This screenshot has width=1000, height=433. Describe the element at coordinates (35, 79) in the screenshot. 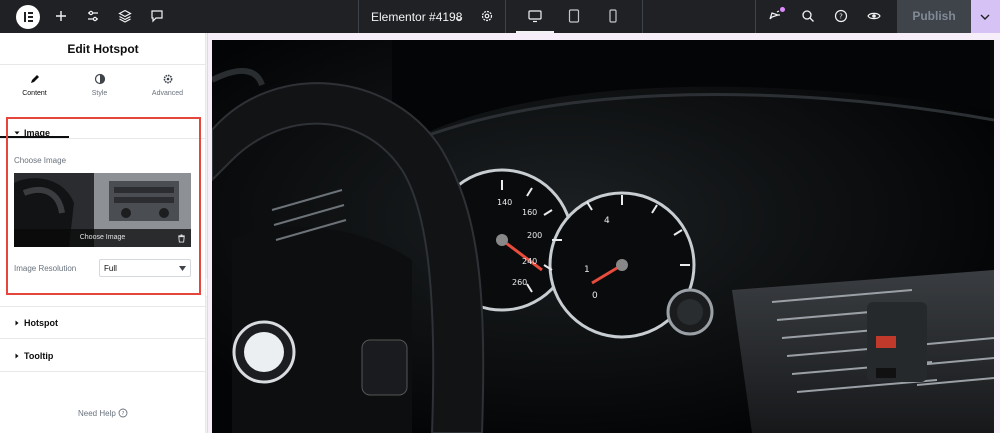

I see `pencil-icon` at that location.